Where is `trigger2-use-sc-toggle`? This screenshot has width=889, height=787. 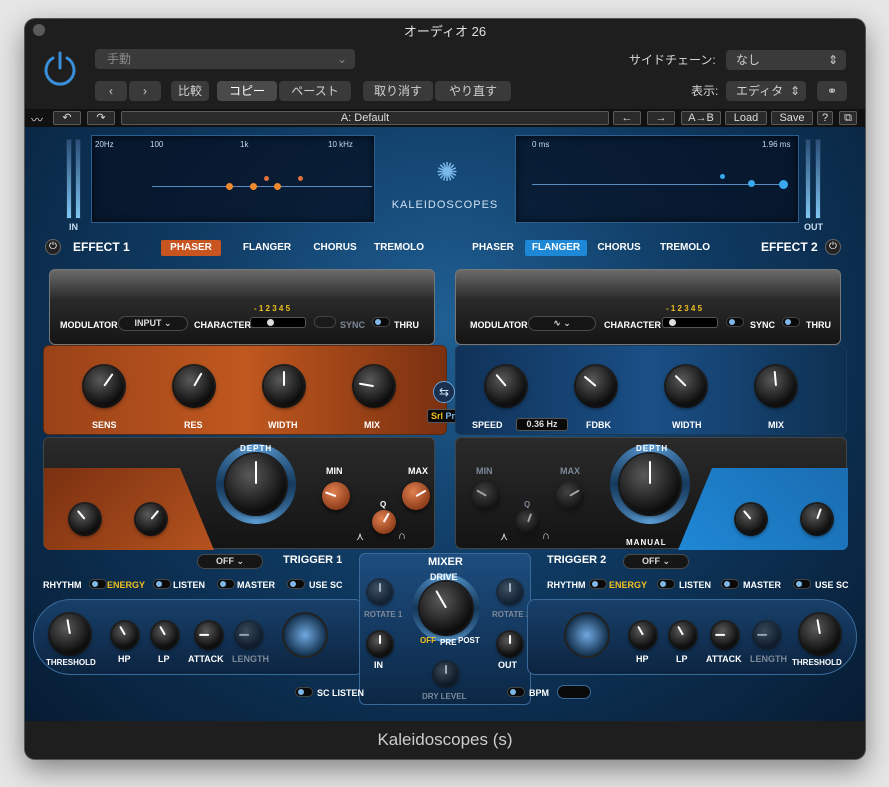
trigger2-use-sc-toggle is located at coordinates (802, 584).